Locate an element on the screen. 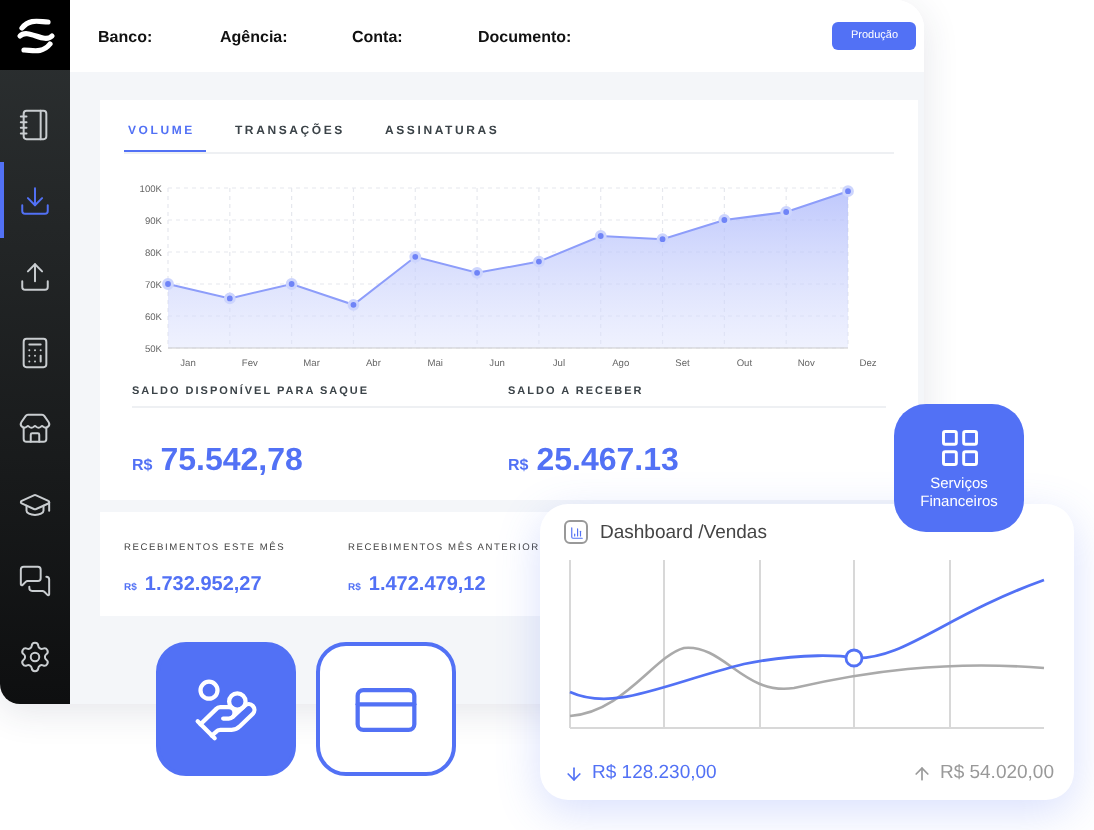  grid-icon is located at coordinates (959, 447).